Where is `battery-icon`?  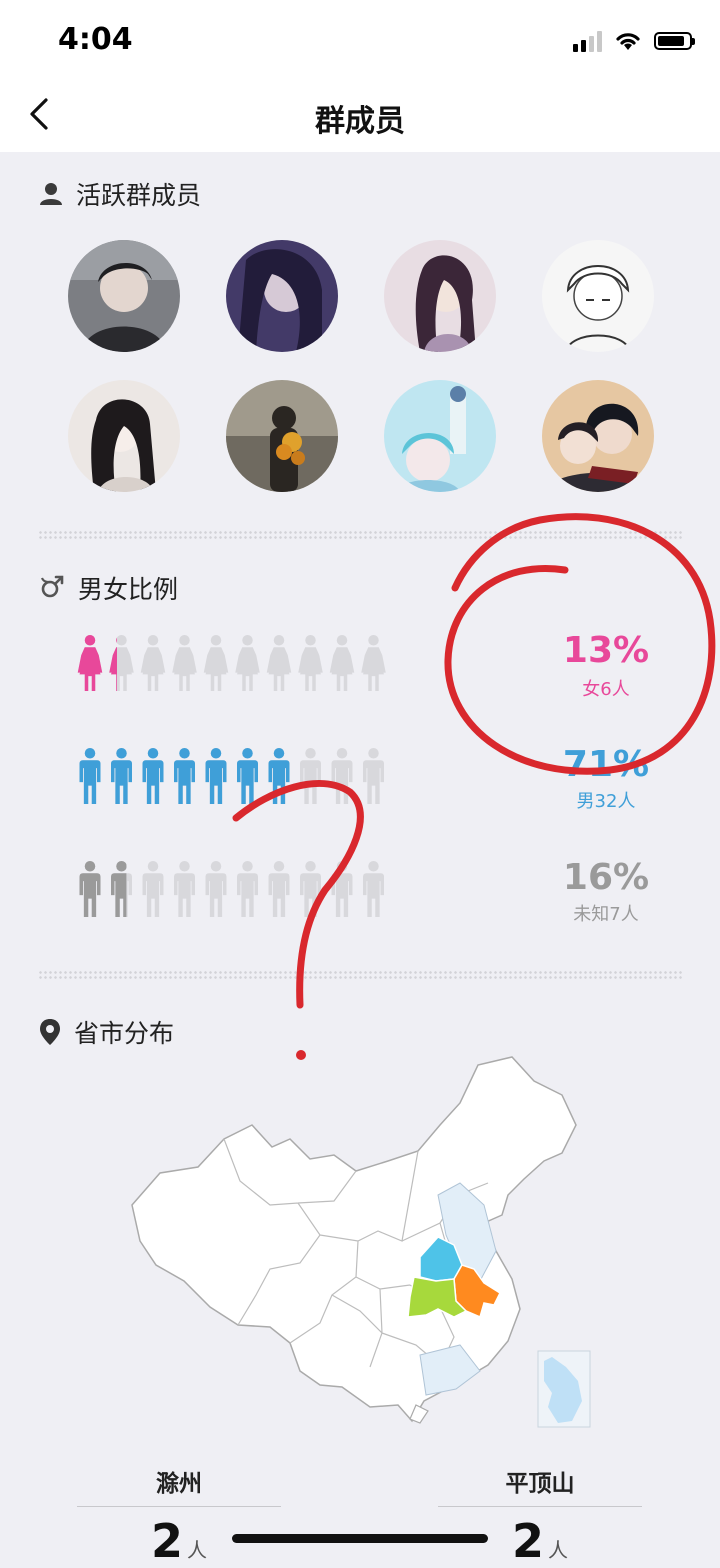
battery-icon is located at coordinates (674, 41).